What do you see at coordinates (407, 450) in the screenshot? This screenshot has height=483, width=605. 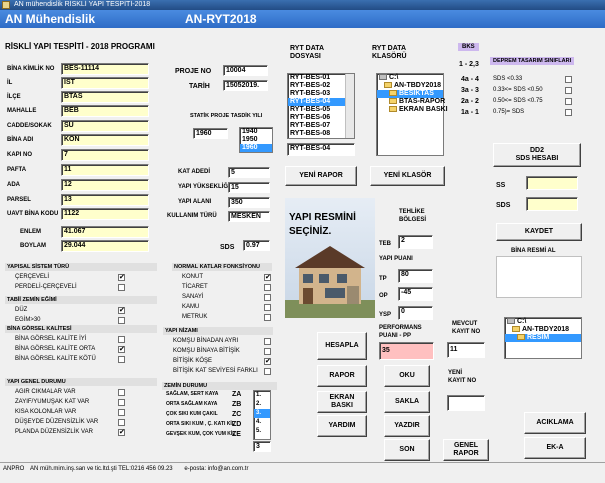 I see `son-button: SON` at bounding box center [407, 450].